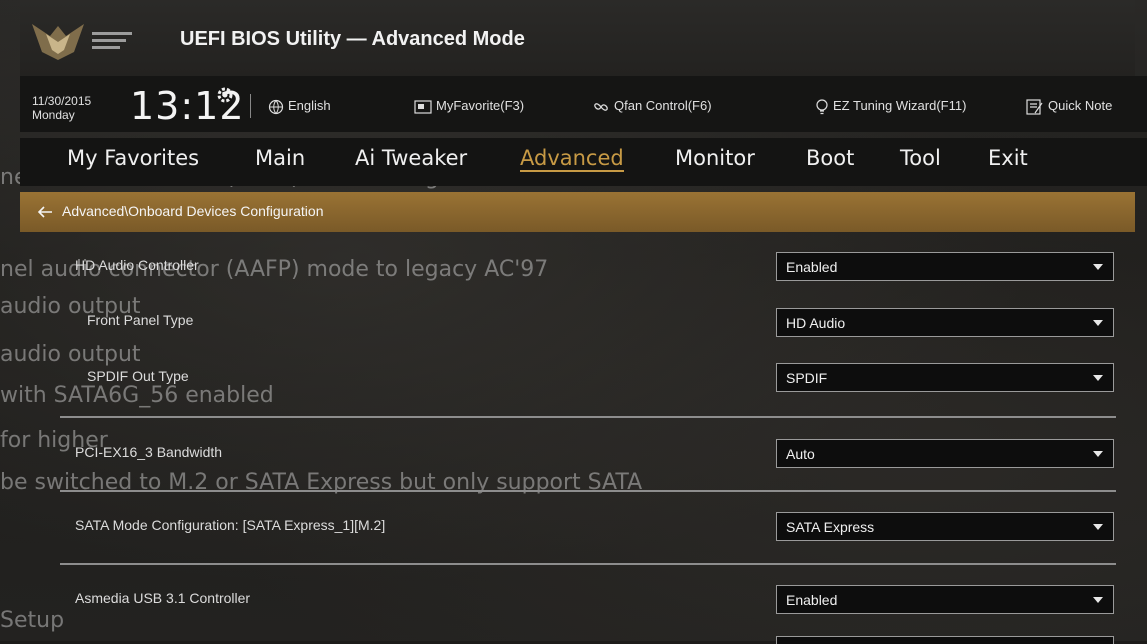  What do you see at coordinates (800, 454) in the screenshot?
I see `dropdown-value: Auto` at bounding box center [800, 454].